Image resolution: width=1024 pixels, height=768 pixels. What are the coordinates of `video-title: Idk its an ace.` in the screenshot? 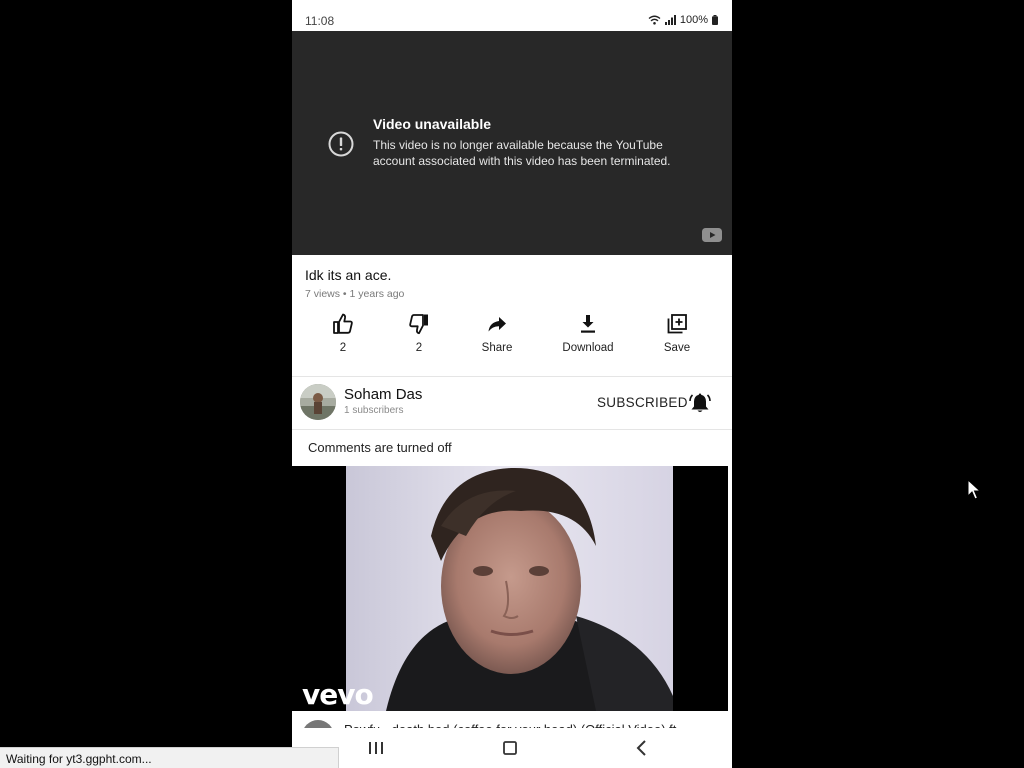 It's located at (348, 275).